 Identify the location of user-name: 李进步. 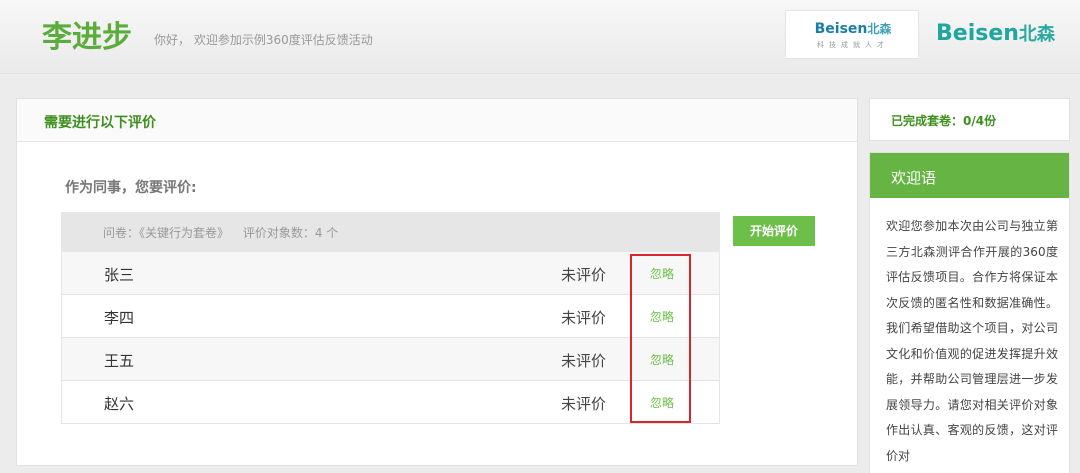
(87, 37).